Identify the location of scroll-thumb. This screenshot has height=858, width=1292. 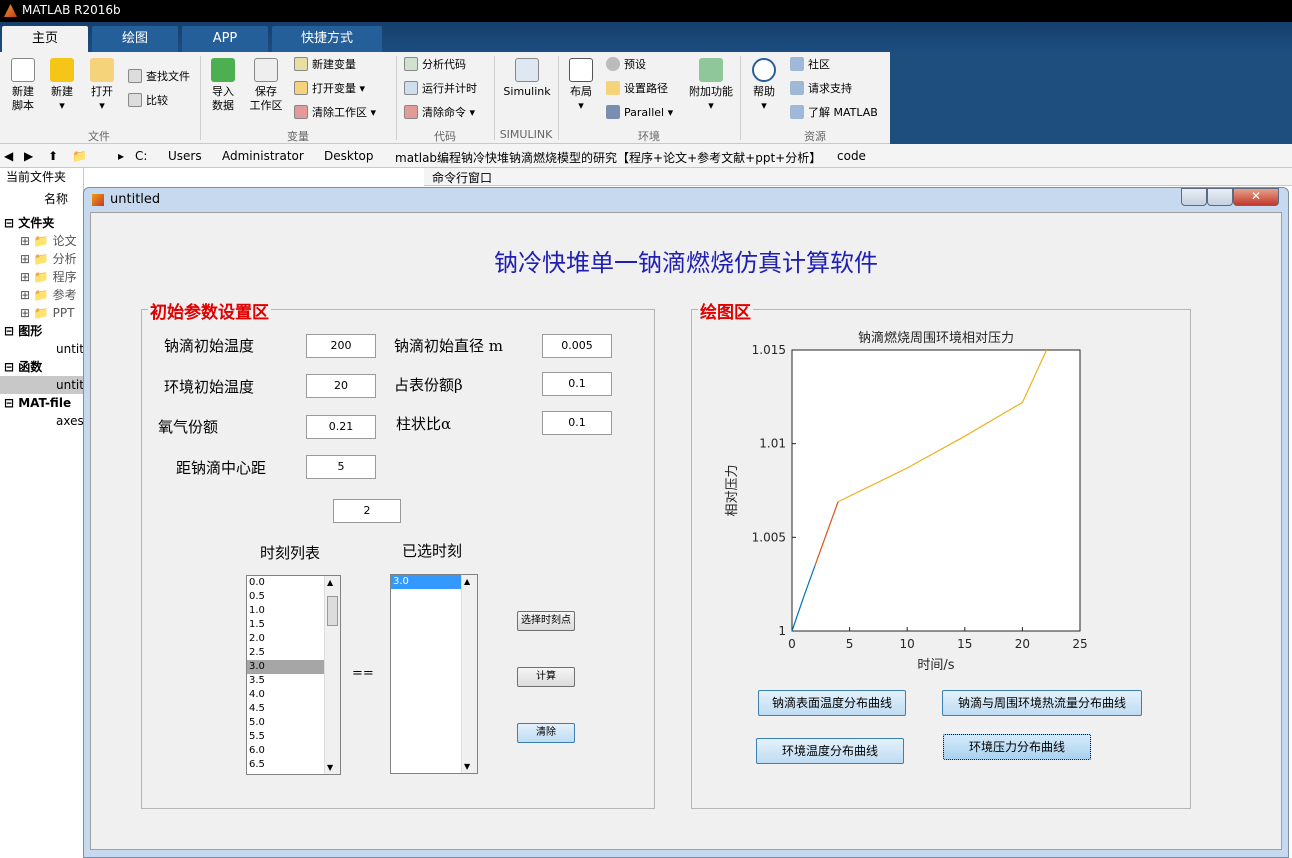
(332, 611).